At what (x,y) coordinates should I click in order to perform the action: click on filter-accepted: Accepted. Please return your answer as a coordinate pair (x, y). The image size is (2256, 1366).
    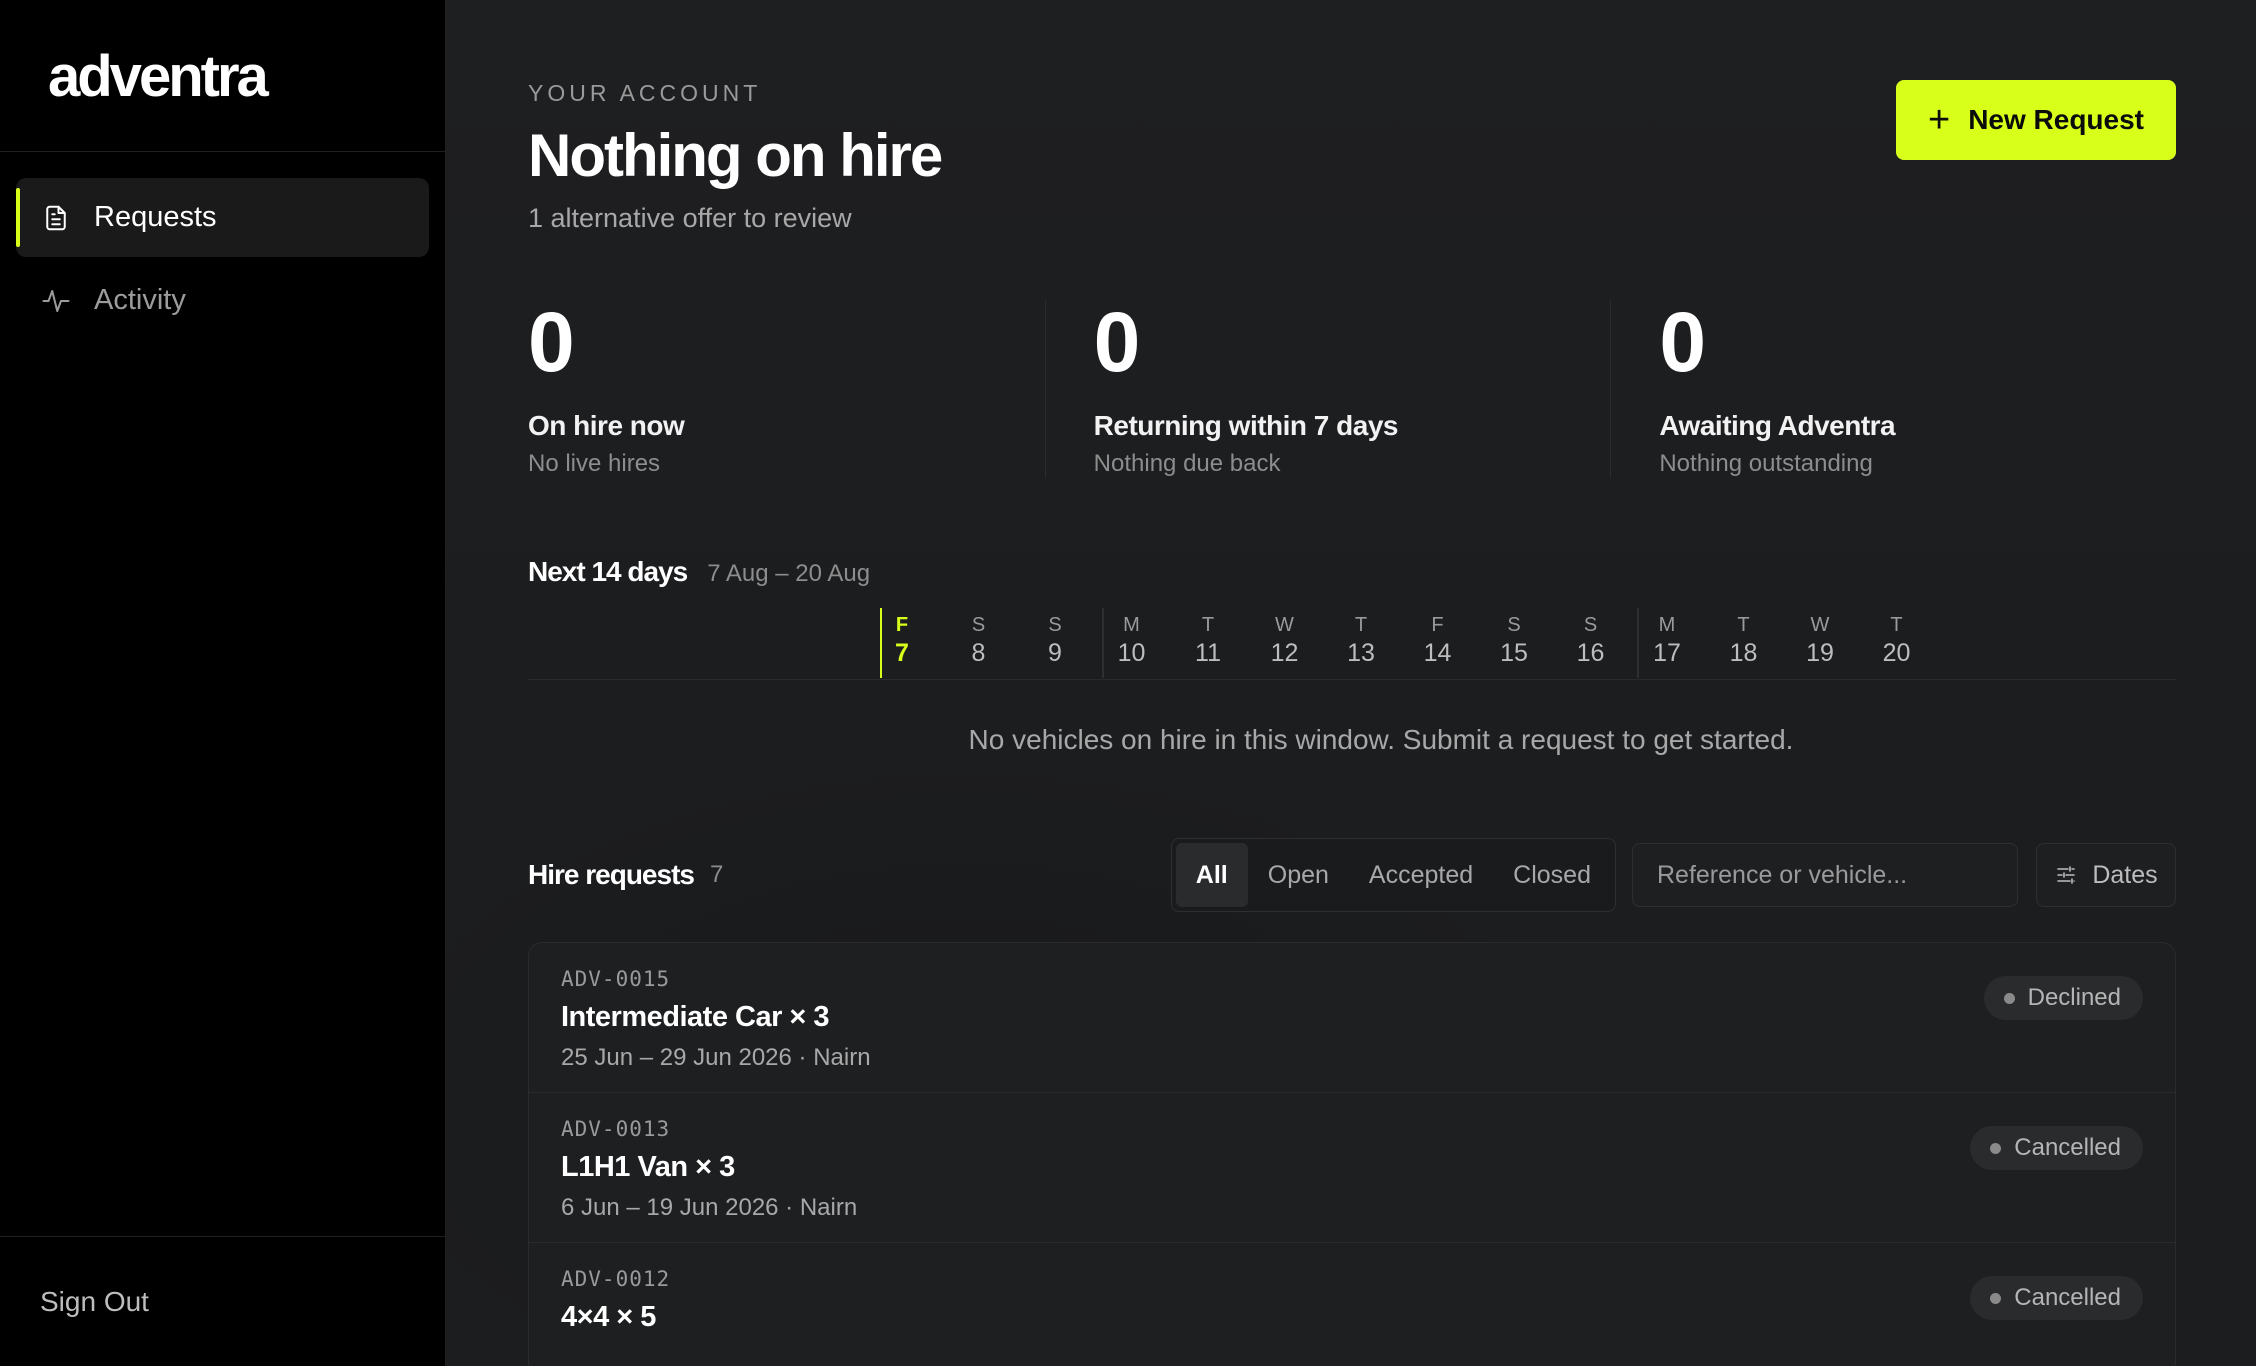
    Looking at the image, I should click on (1421, 875).